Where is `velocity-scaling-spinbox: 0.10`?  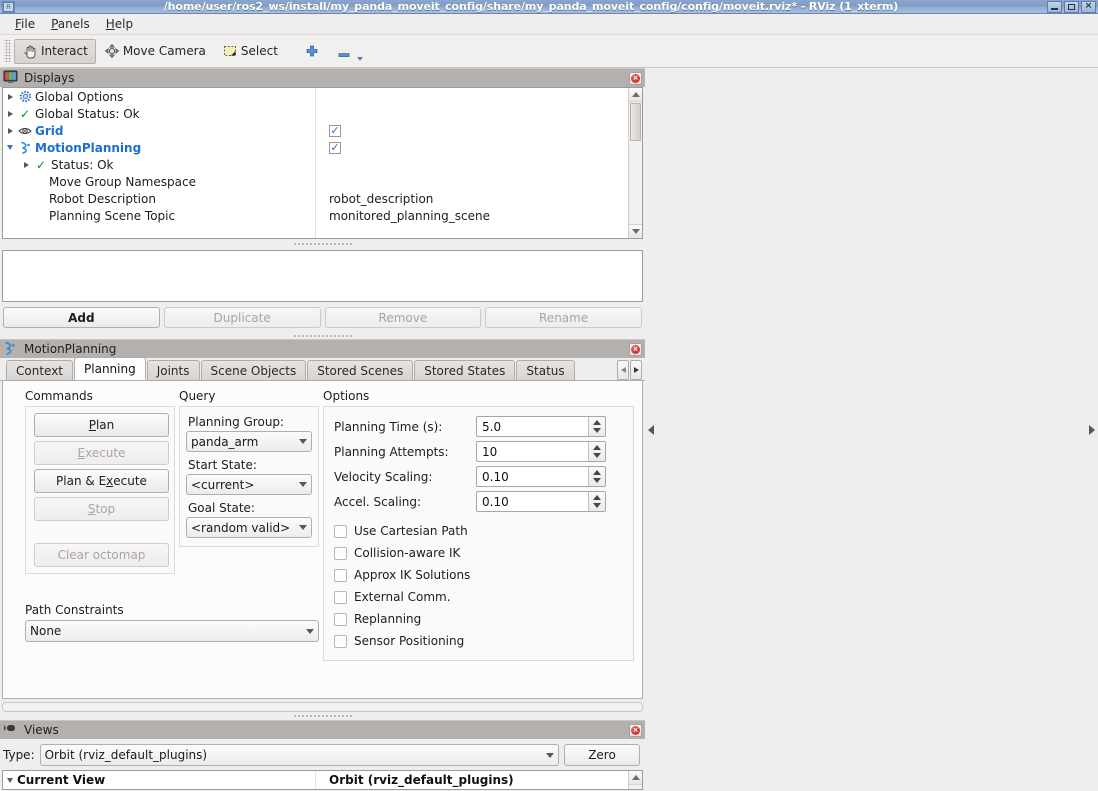 velocity-scaling-spinbox: 0.10 is located at coordinates (541, 476).